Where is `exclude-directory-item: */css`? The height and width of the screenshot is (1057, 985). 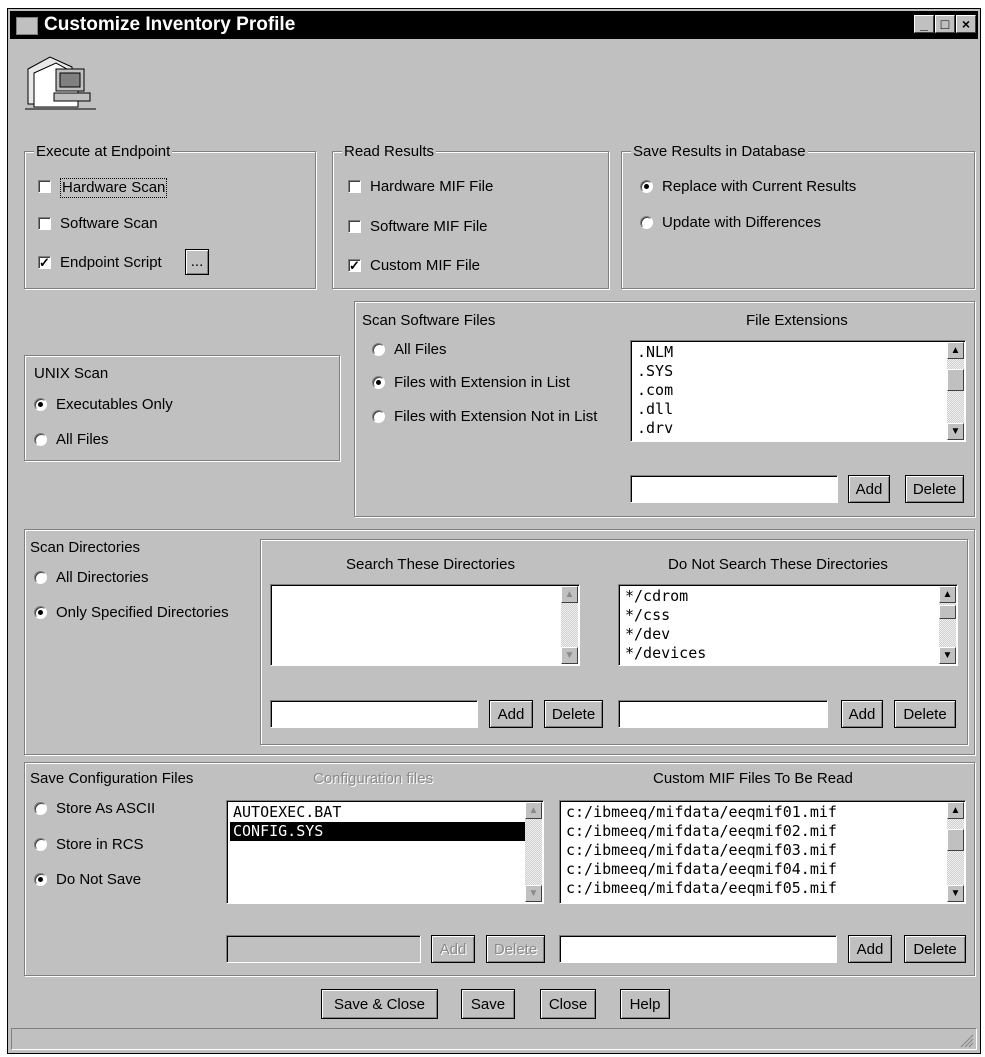 exclude-directory-item: */css is located at coordinates (665, 615).